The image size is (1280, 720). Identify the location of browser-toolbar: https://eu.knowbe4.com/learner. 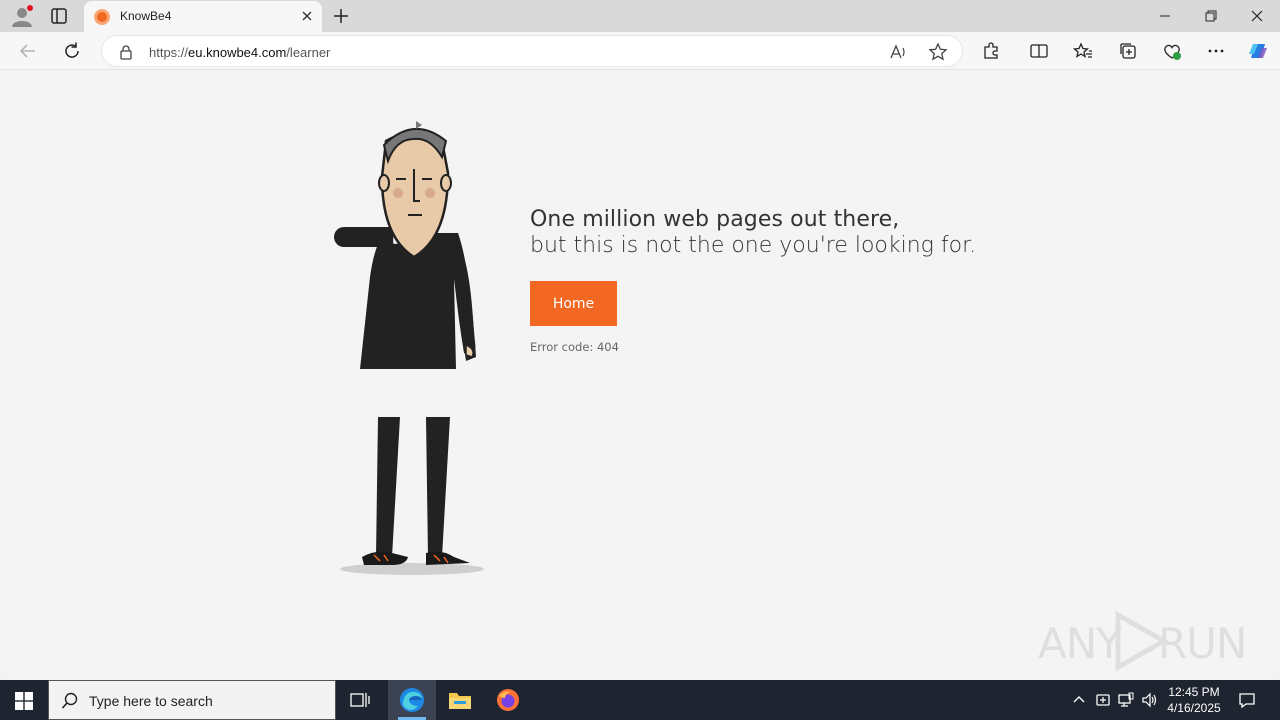
(640, 51).